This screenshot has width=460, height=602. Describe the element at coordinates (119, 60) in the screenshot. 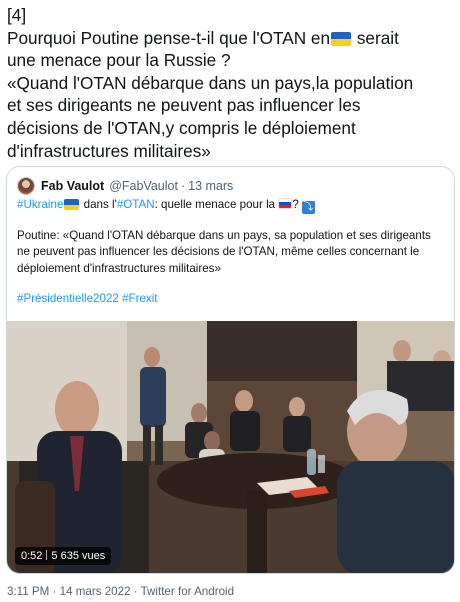

I see `tweet-line: une menace pour la Russie ?` at that location.